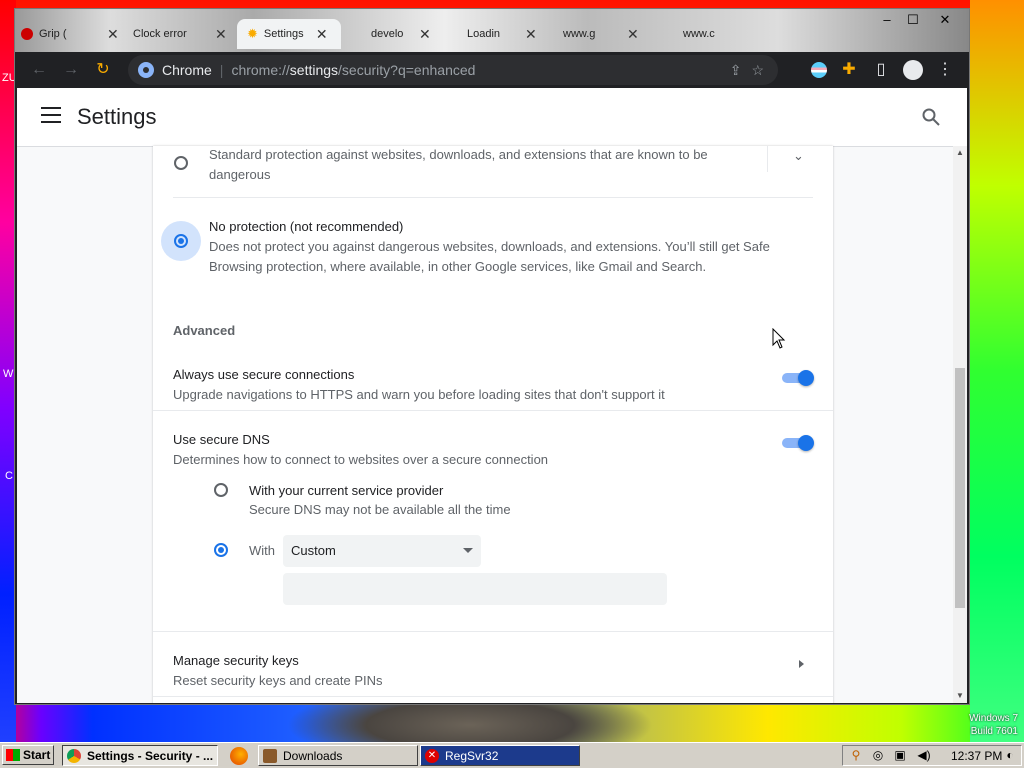  I want to click on profile-flag-icon, so click(819, 70).